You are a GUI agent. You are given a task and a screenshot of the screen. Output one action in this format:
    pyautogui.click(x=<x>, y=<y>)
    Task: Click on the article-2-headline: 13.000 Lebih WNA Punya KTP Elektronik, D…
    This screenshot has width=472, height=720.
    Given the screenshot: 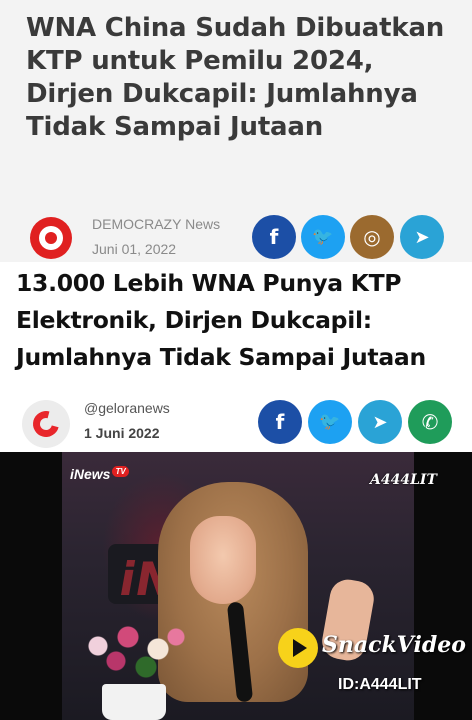 What is the action you would take?
    pyautogui.click(x=241, y=320)
    